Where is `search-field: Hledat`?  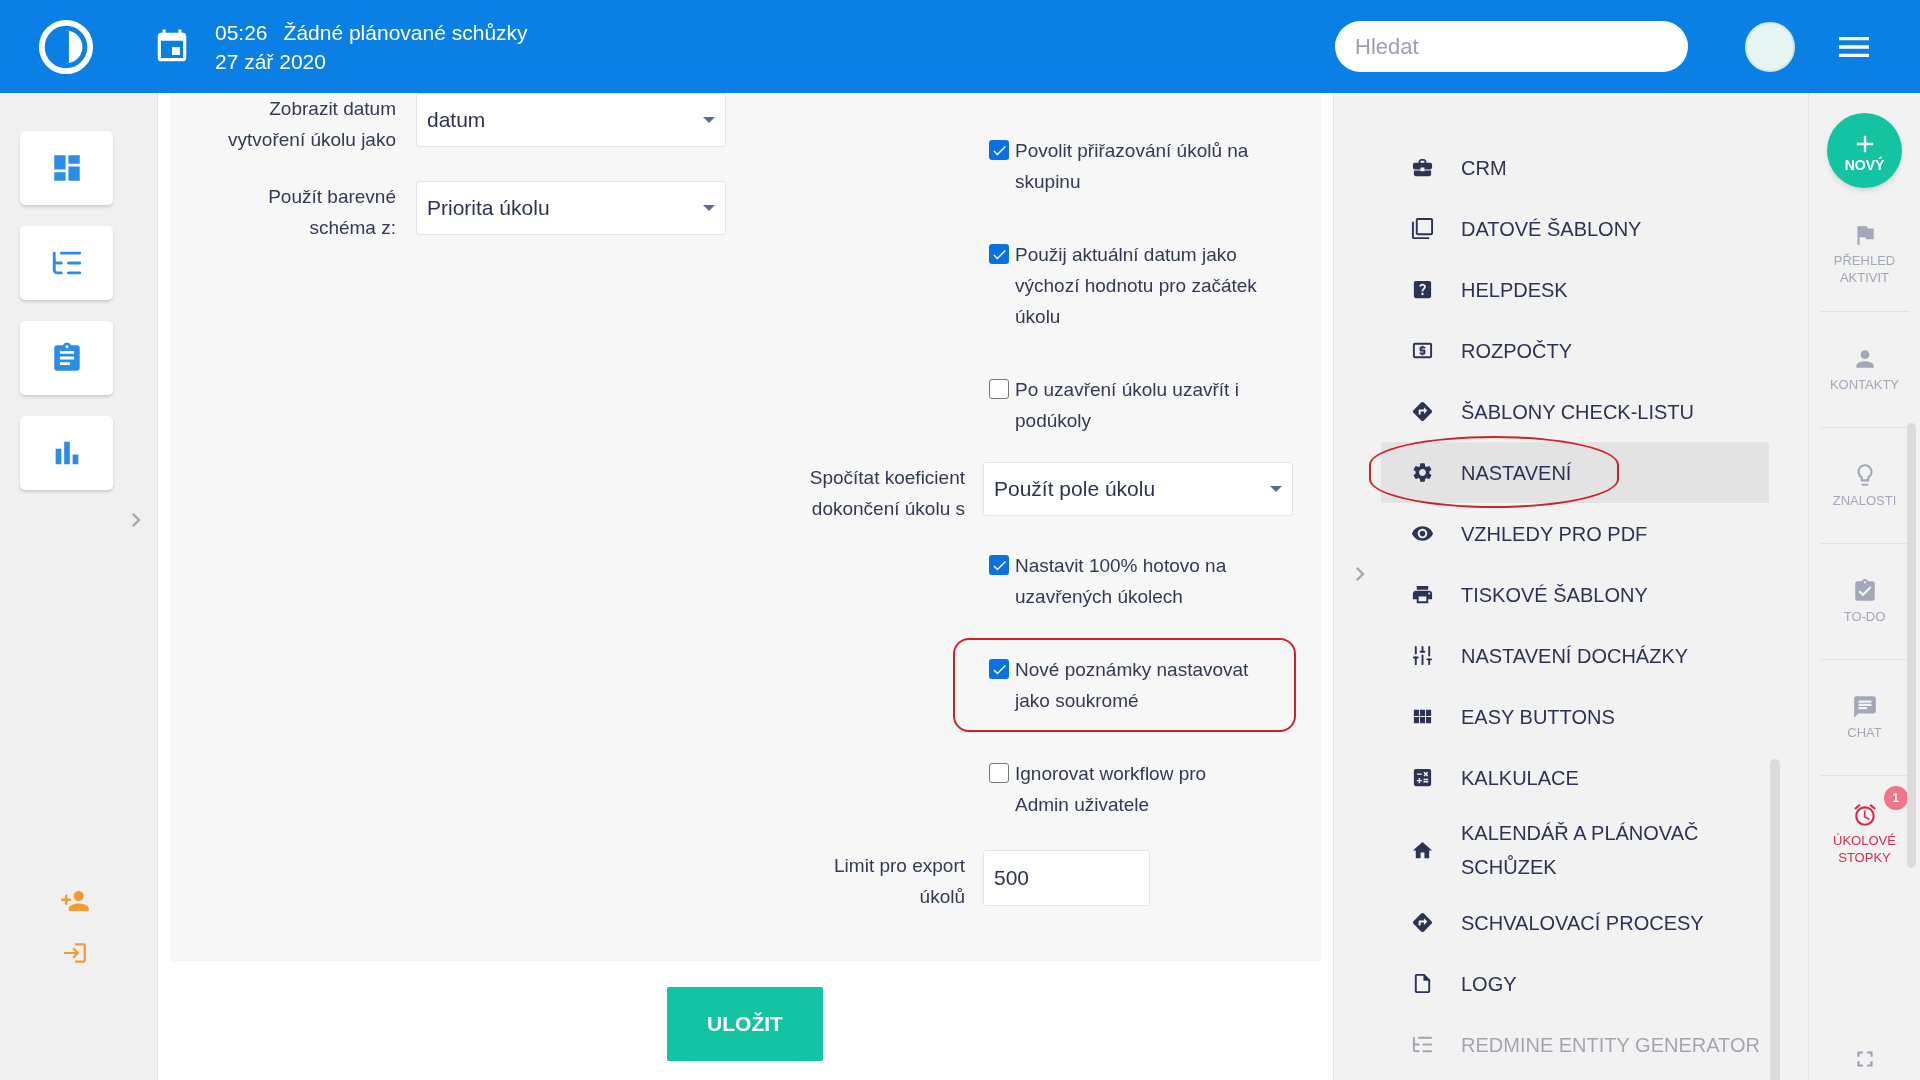 search-field: Hledat is located at coordinates (1511, 46).